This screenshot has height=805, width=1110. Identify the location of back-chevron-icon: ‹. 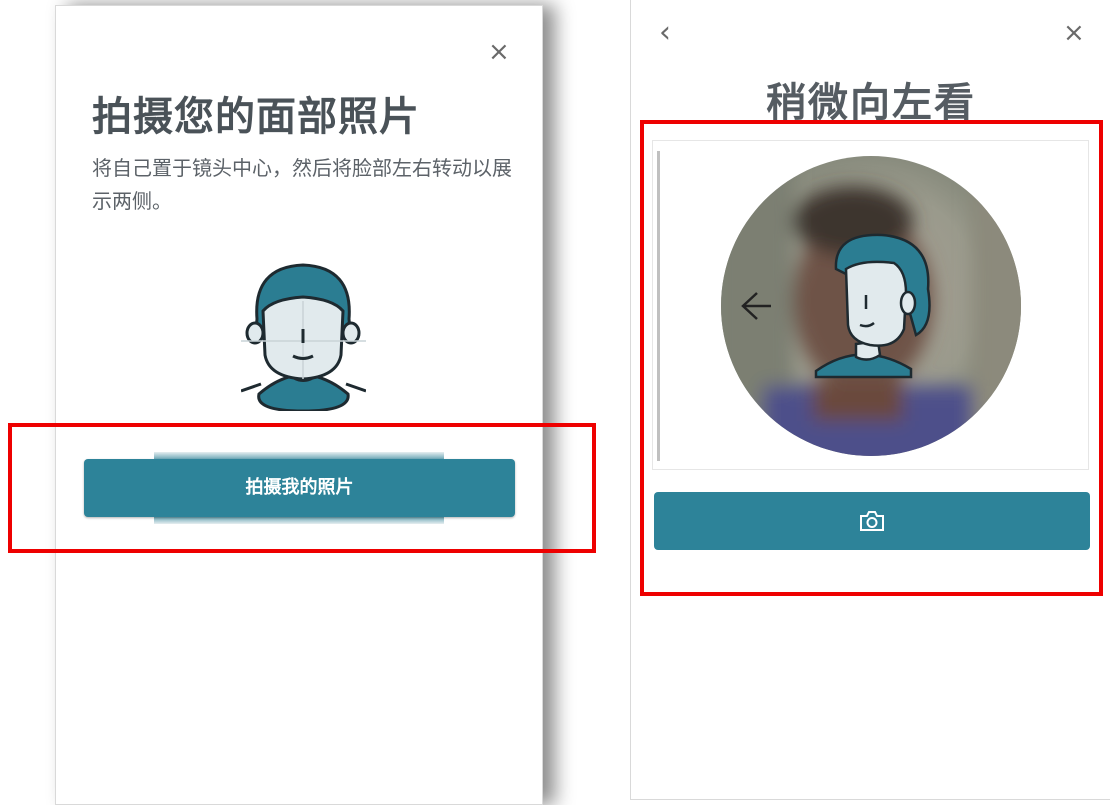
(665, 33).